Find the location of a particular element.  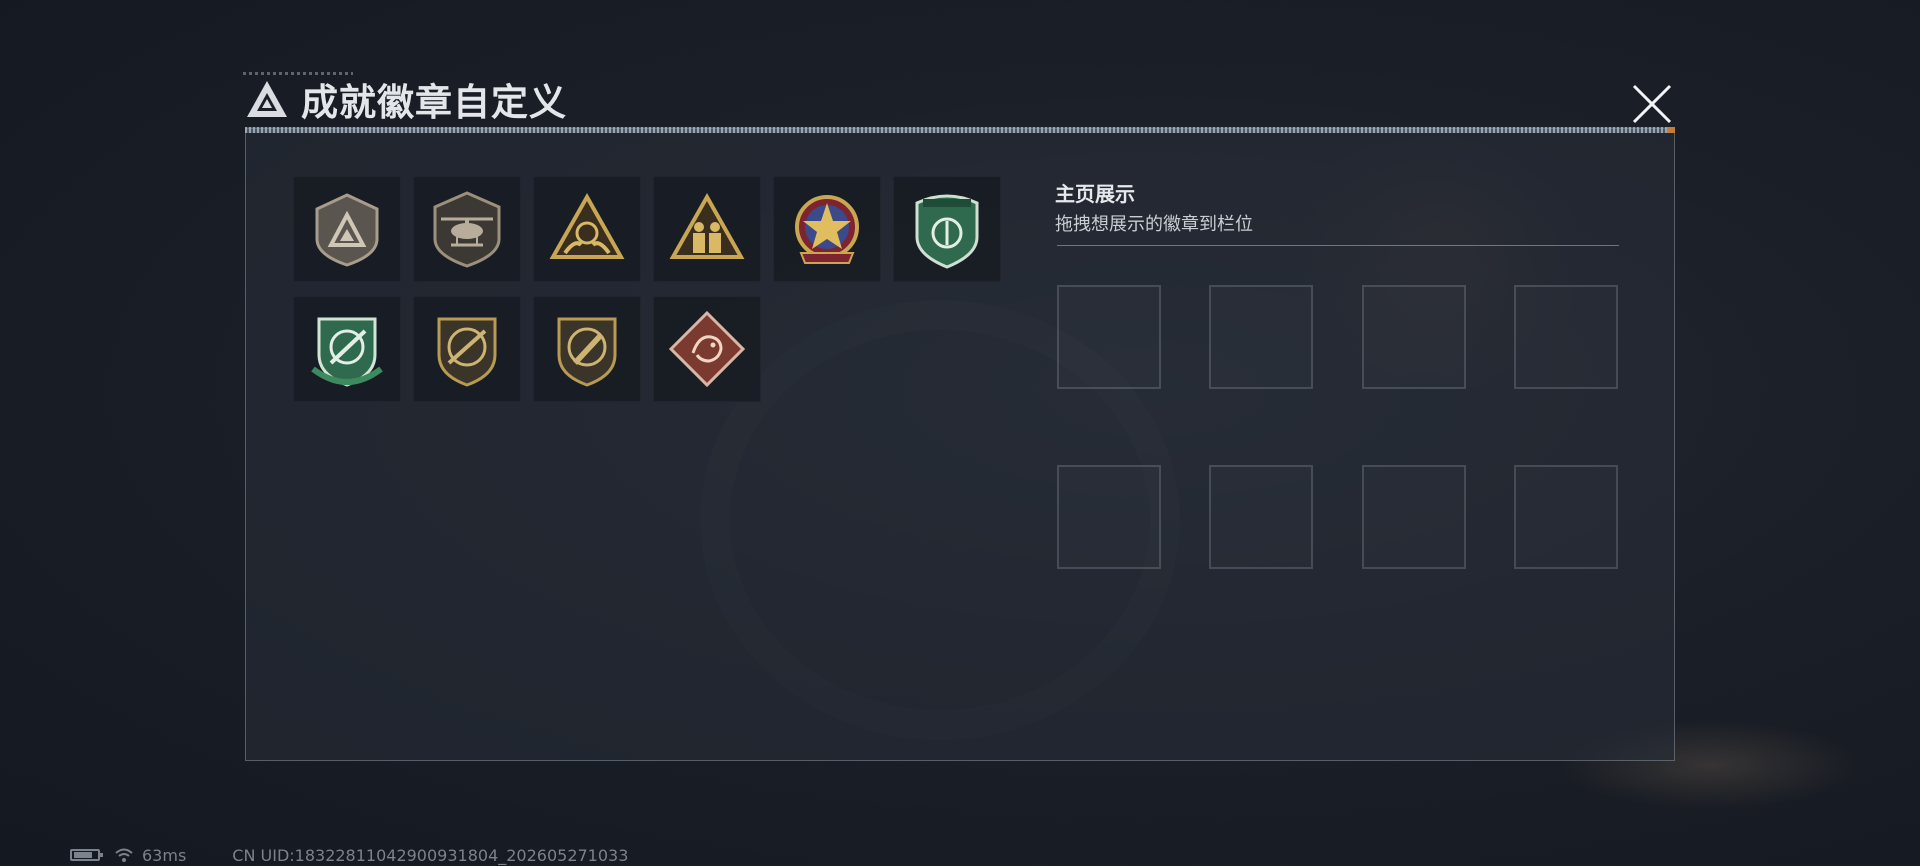

showcase-subtitle: 拖拽想展示的徽章到栏位 is located at coordinates (1154, 224).